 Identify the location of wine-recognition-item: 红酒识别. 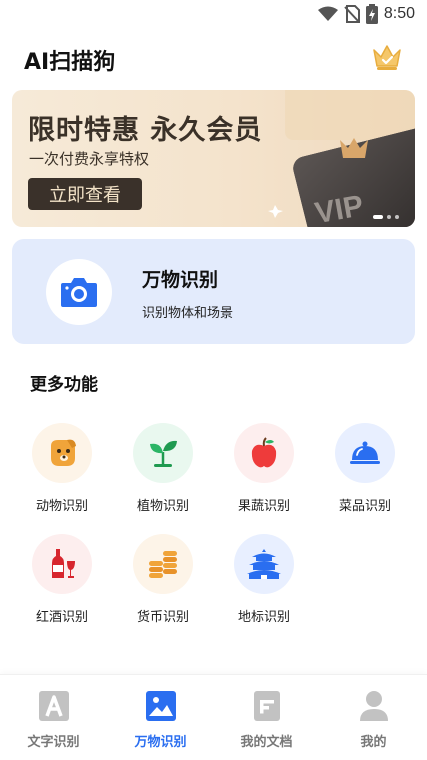
(62, 584).